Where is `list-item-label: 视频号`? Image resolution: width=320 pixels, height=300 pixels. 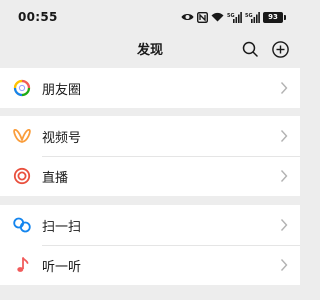 list-item-label: 视频号 is located at coordinates (62, 138).